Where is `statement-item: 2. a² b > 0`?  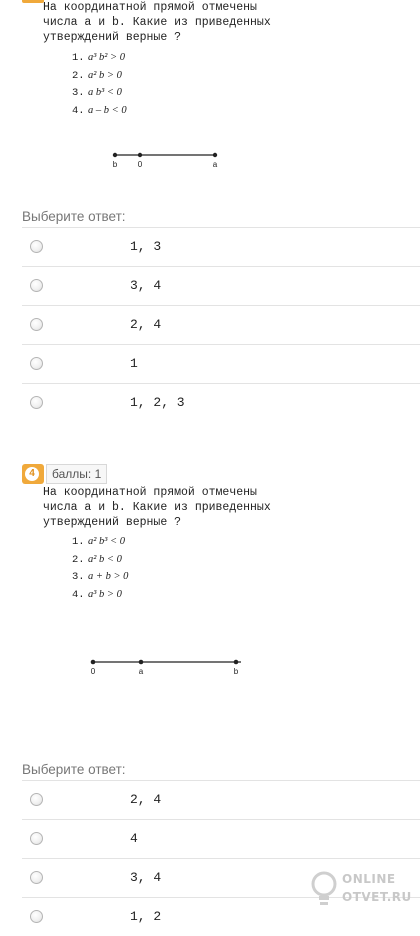 statement-item: 2. a² b > 0 is located at coordinates (97, 75).